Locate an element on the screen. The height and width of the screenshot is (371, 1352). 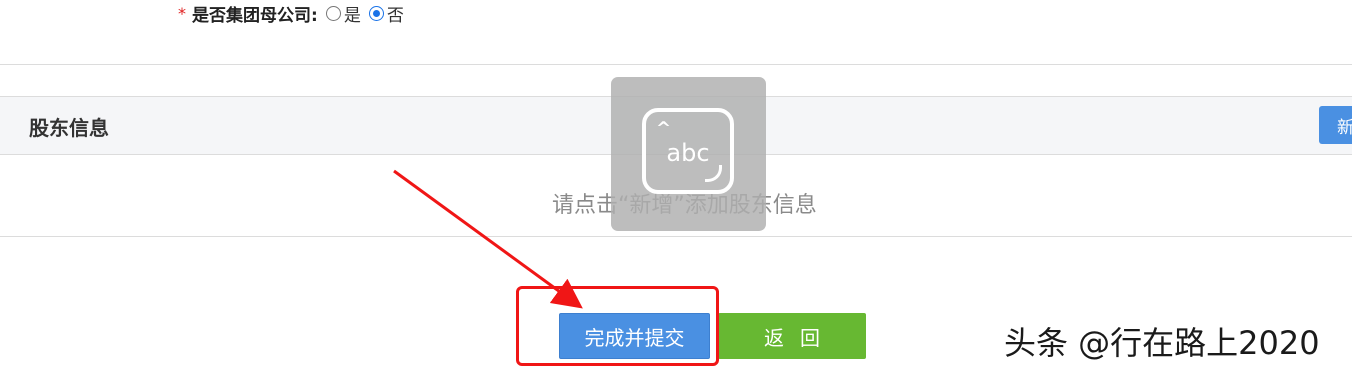
add-shareholder-button: 新增 is located at coordinates (1335, 125).